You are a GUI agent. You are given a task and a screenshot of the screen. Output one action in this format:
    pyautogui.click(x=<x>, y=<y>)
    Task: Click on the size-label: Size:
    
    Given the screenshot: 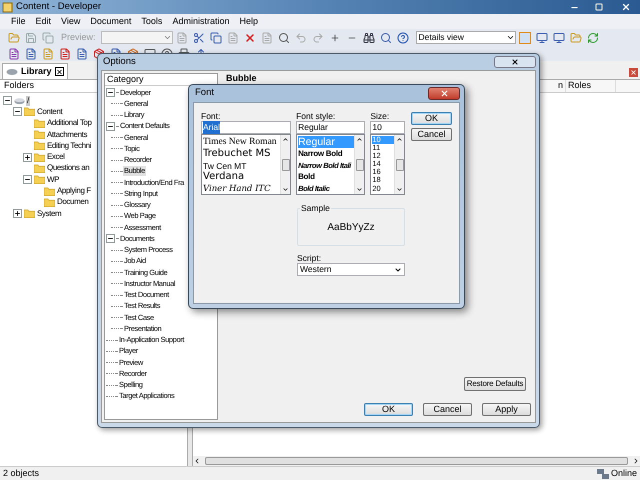 What is the action you would take?
    pyautogui.click(x=380, y=116)
    